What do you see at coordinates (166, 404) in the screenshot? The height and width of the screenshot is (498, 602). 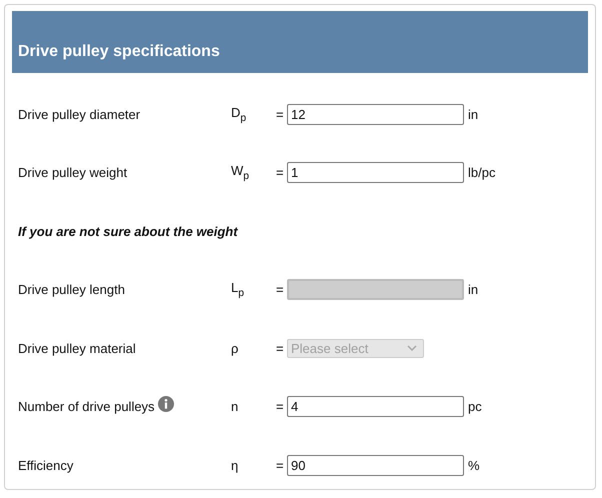 I see `info-icon` at bounding box center [166, 404].